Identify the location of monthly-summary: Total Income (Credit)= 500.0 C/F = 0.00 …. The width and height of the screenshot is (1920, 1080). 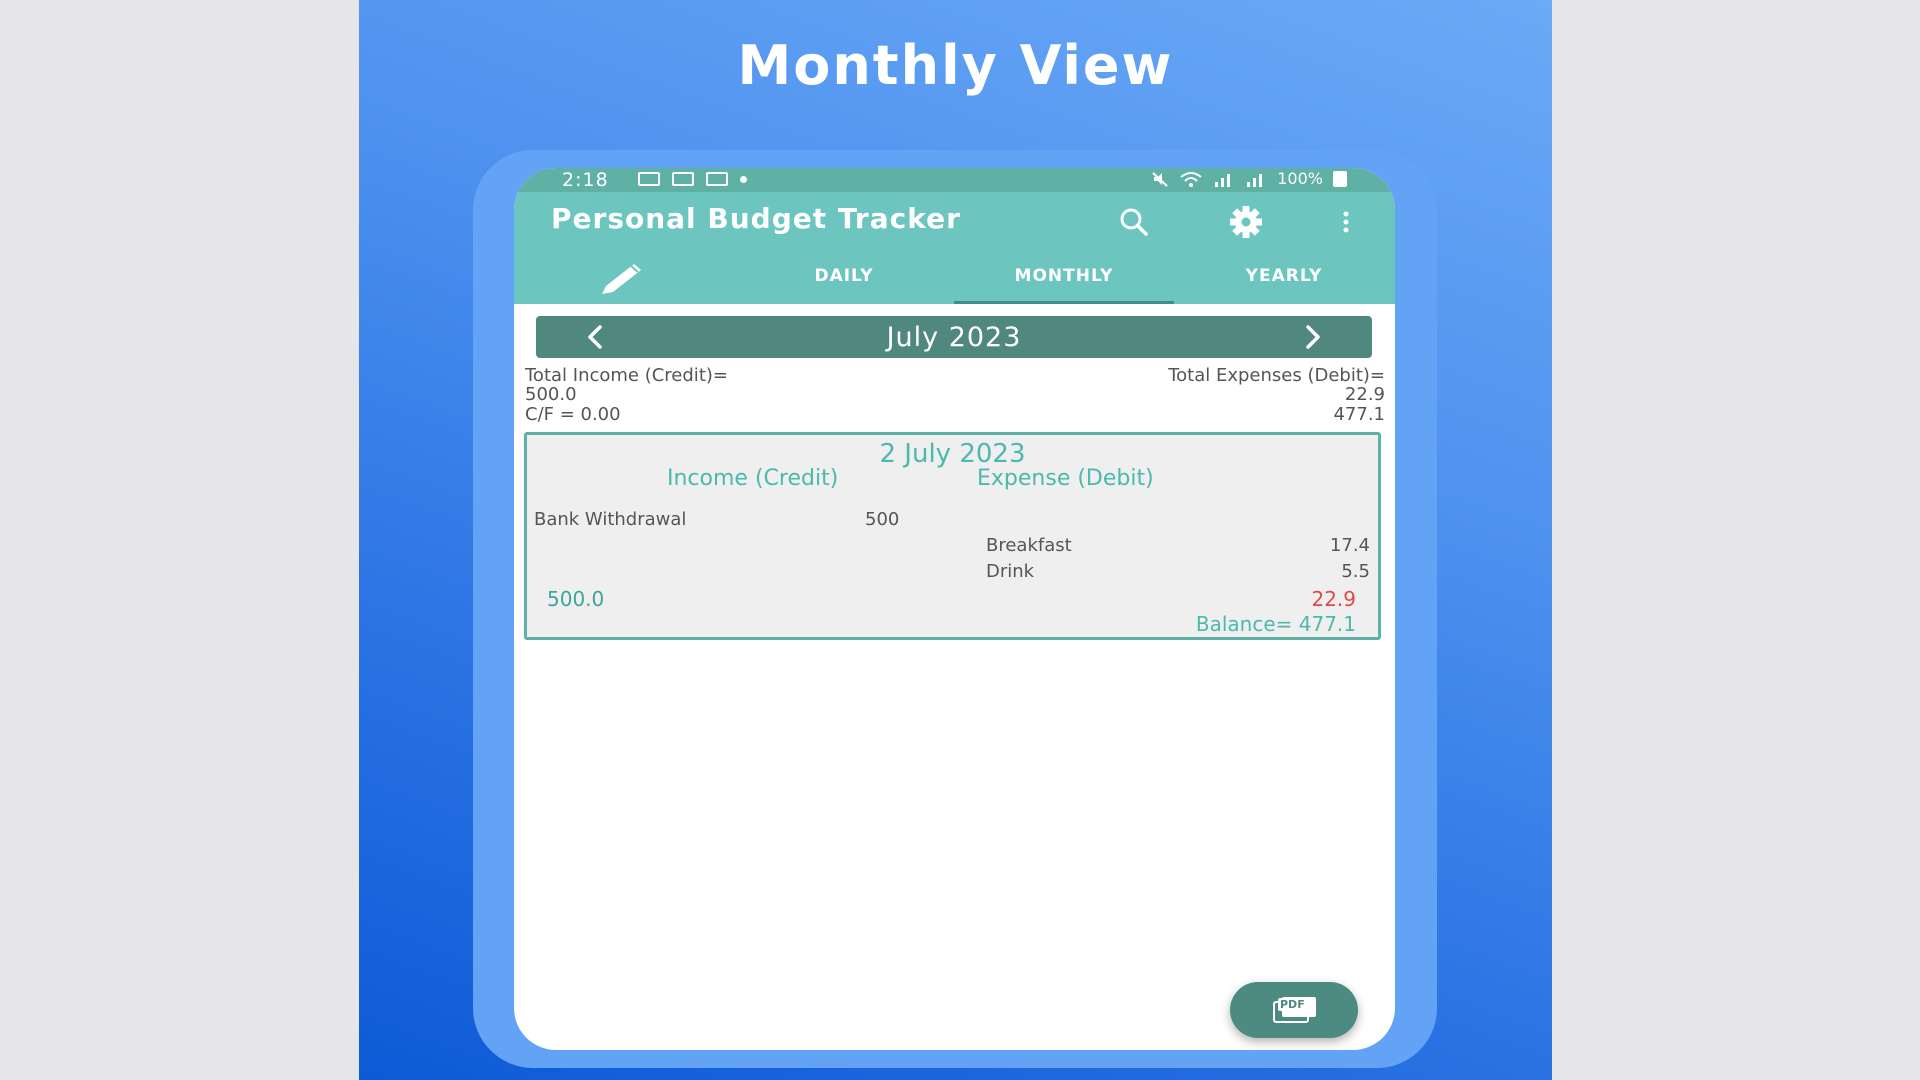
(955, 399).